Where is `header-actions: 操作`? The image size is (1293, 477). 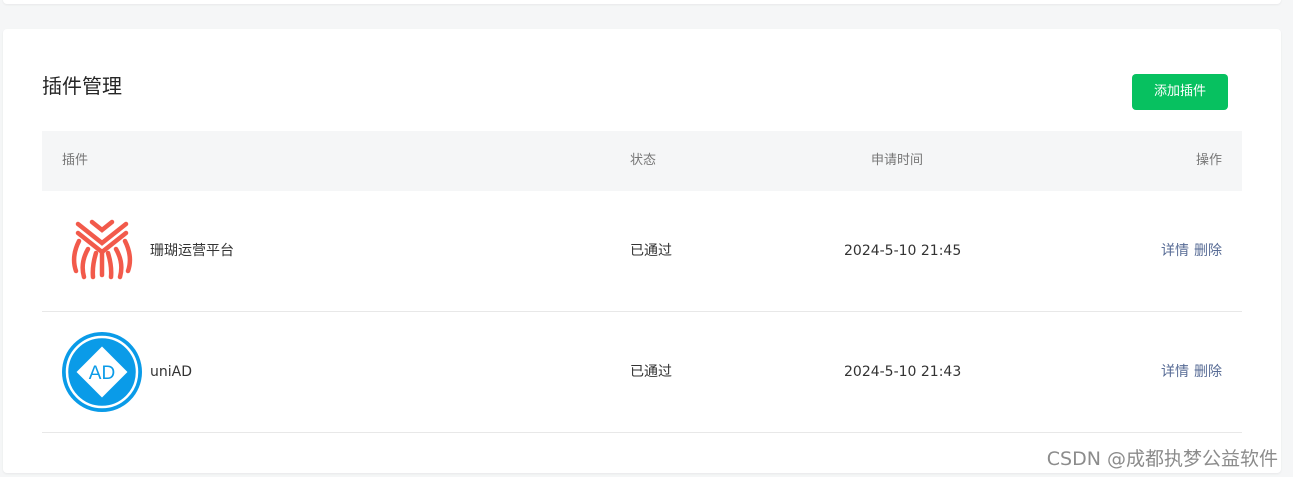 header-actions: 操作 is located at coordinates (1208, 160).